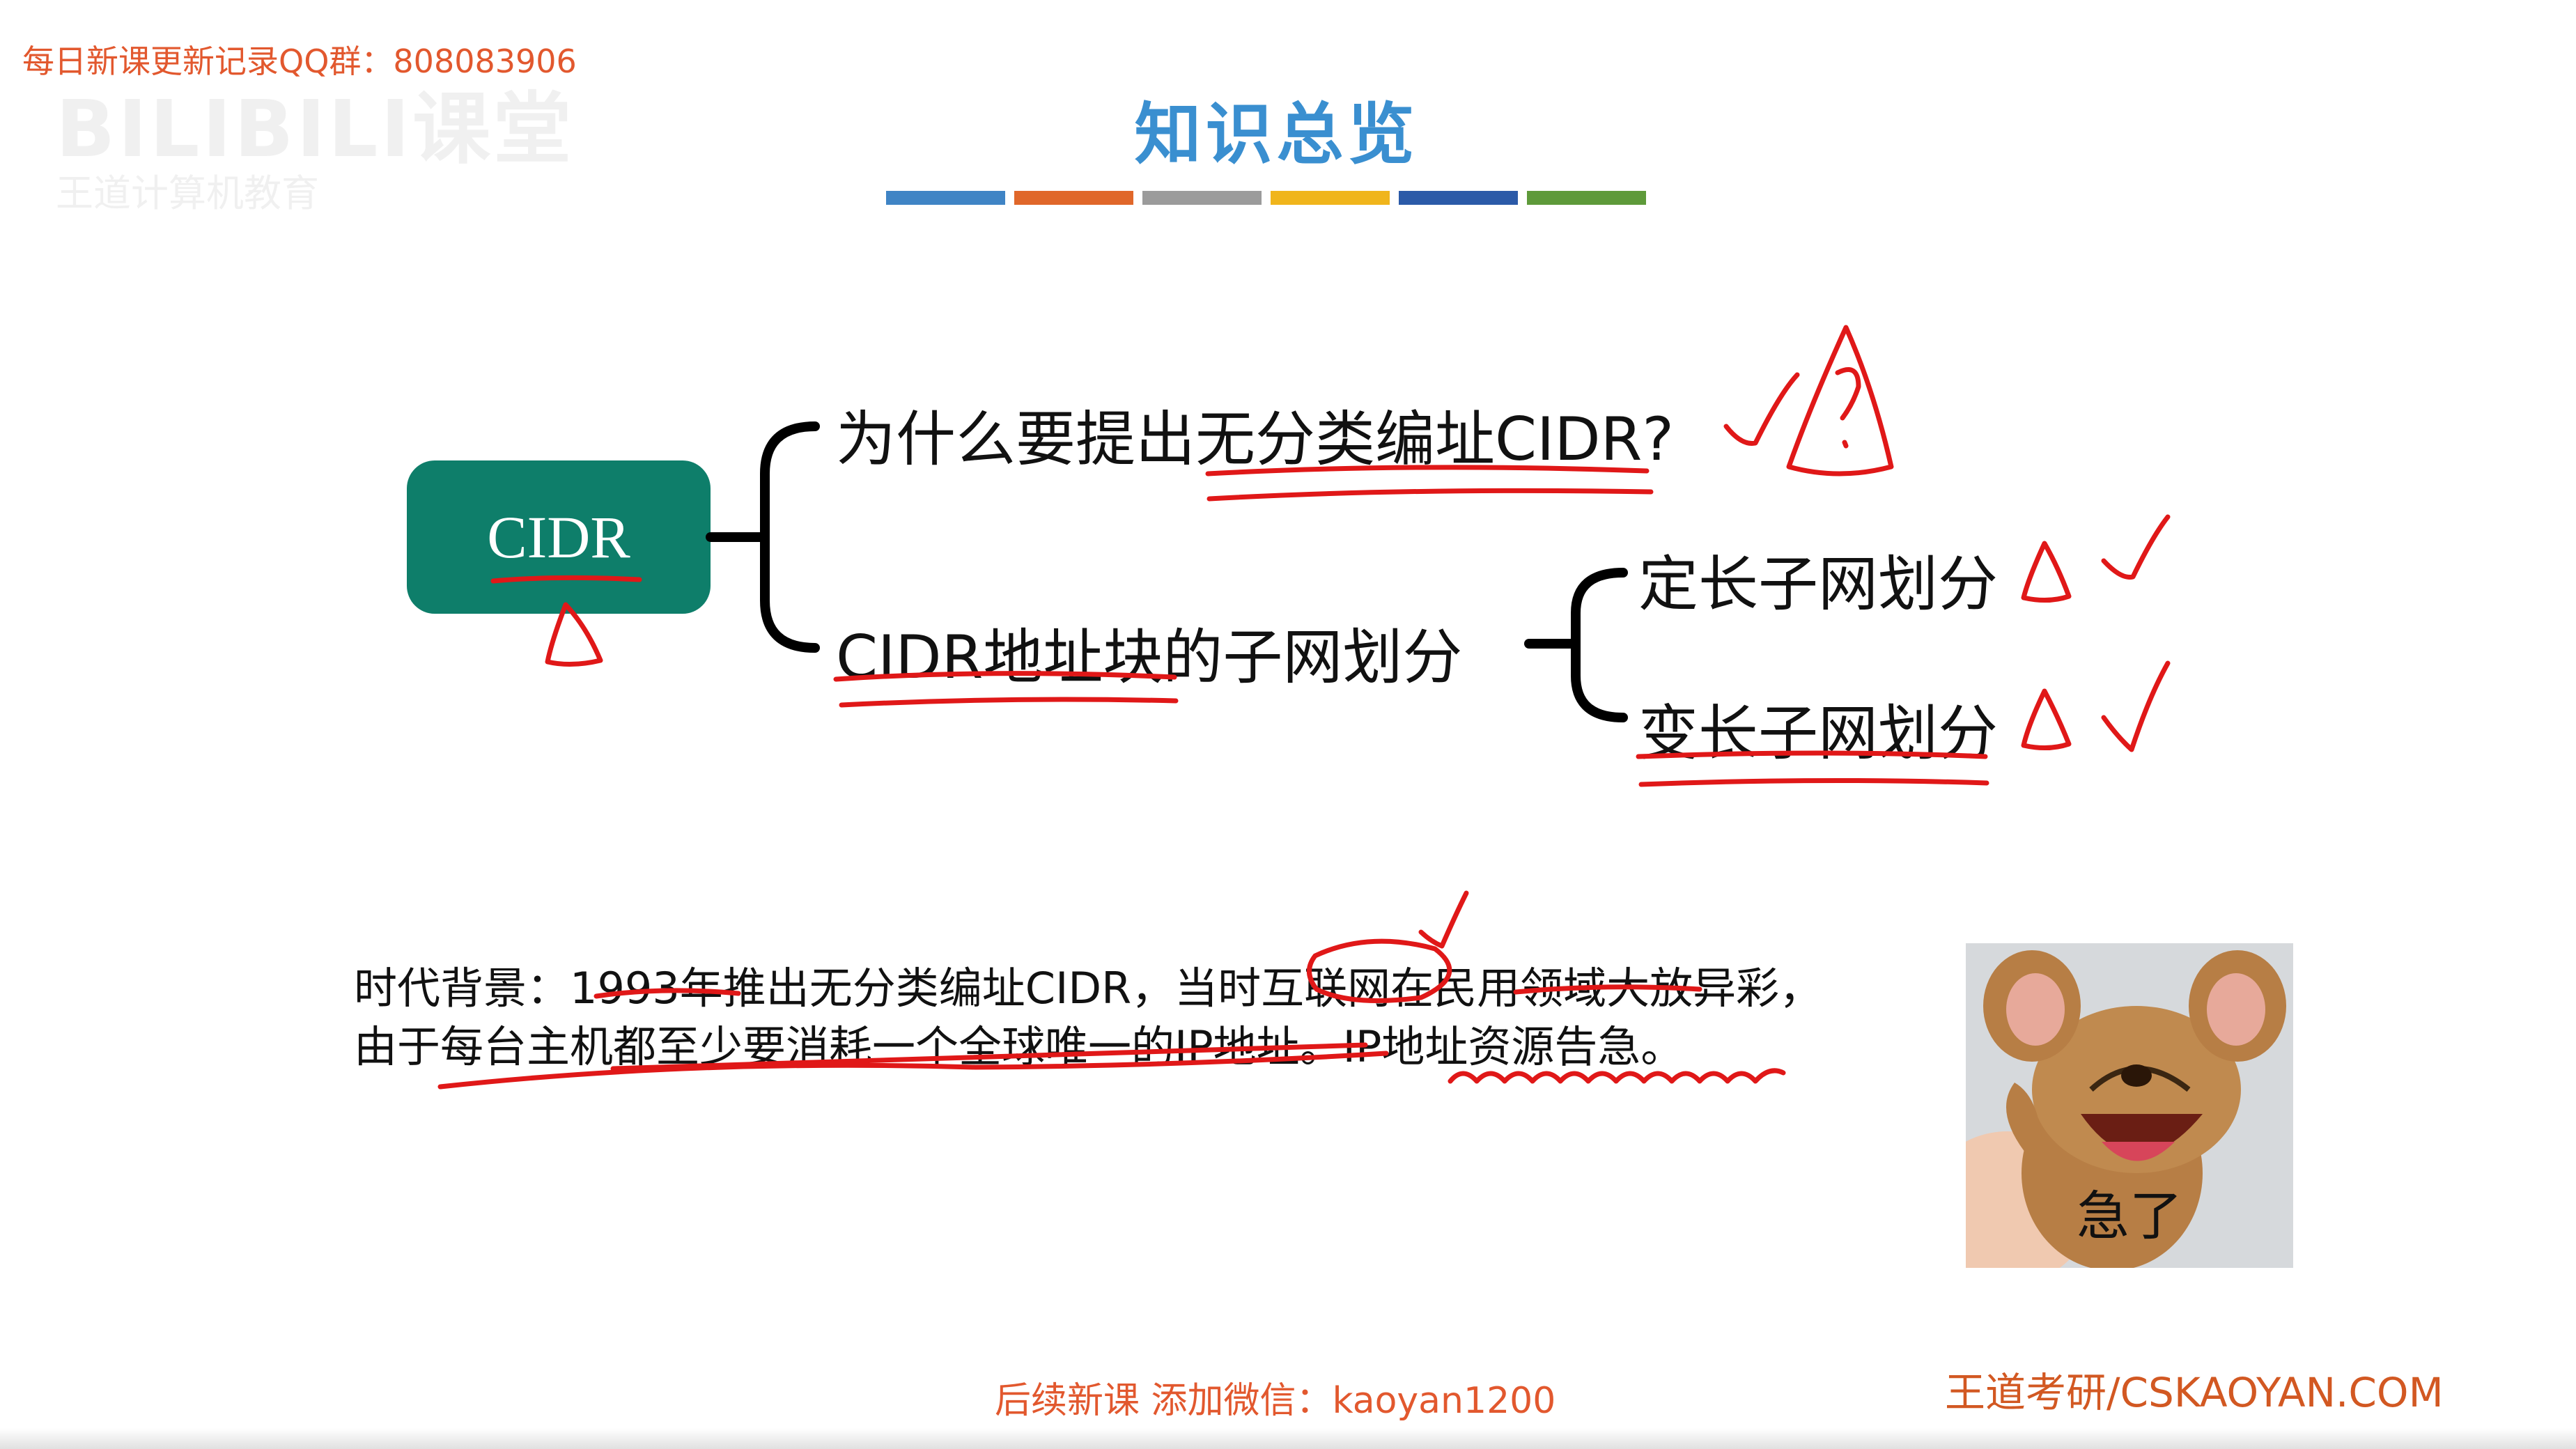  What do you see at coordinates (1088, 989) in the screenshot?
I see `background-text-line1: 时代背景：1993年推出无分类编址CIDR，当时互联网在民用领域大放异彩，` at bounding box center [1088, 989].